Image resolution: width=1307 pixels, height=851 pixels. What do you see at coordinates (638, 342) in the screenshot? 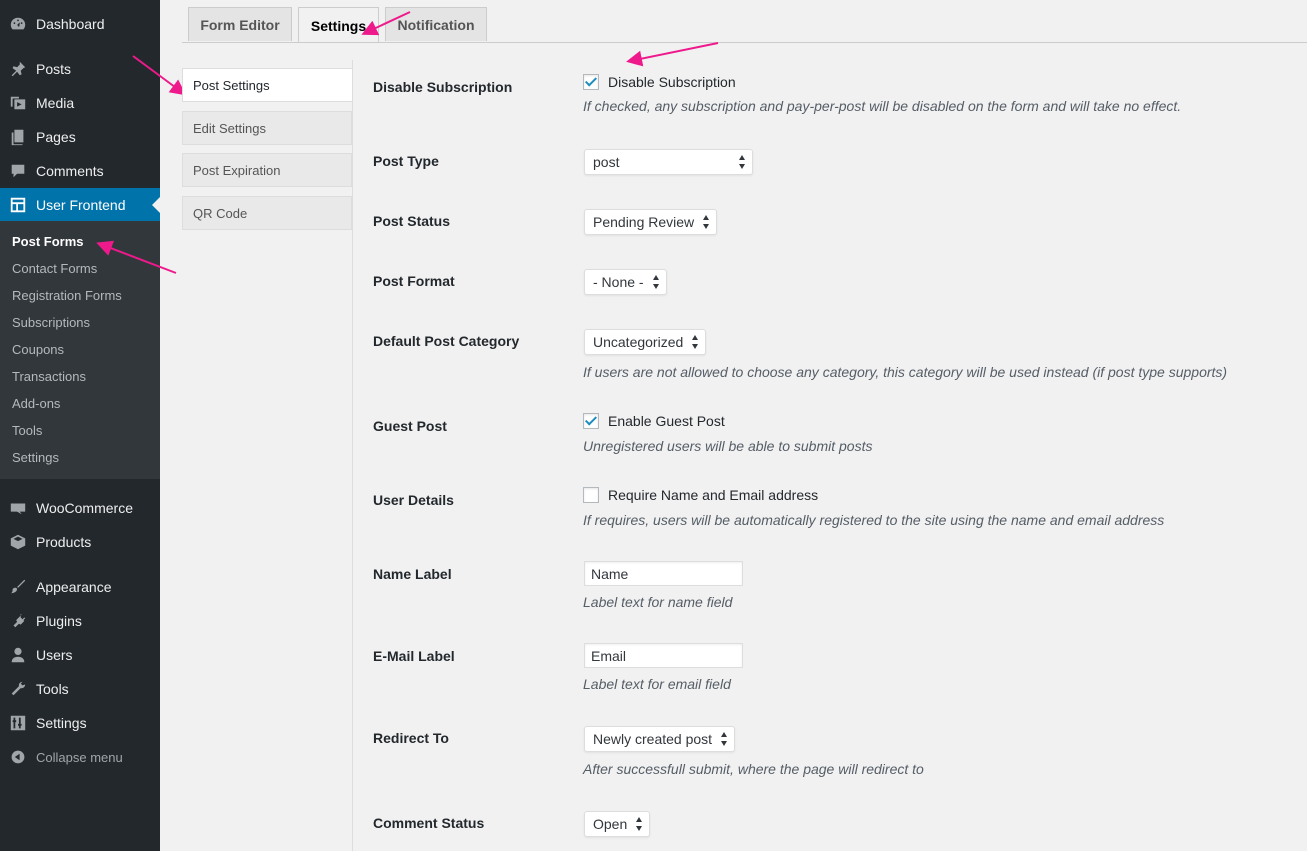
I see `default-category-value: Uncategorized` at bounding box center [638, 342].